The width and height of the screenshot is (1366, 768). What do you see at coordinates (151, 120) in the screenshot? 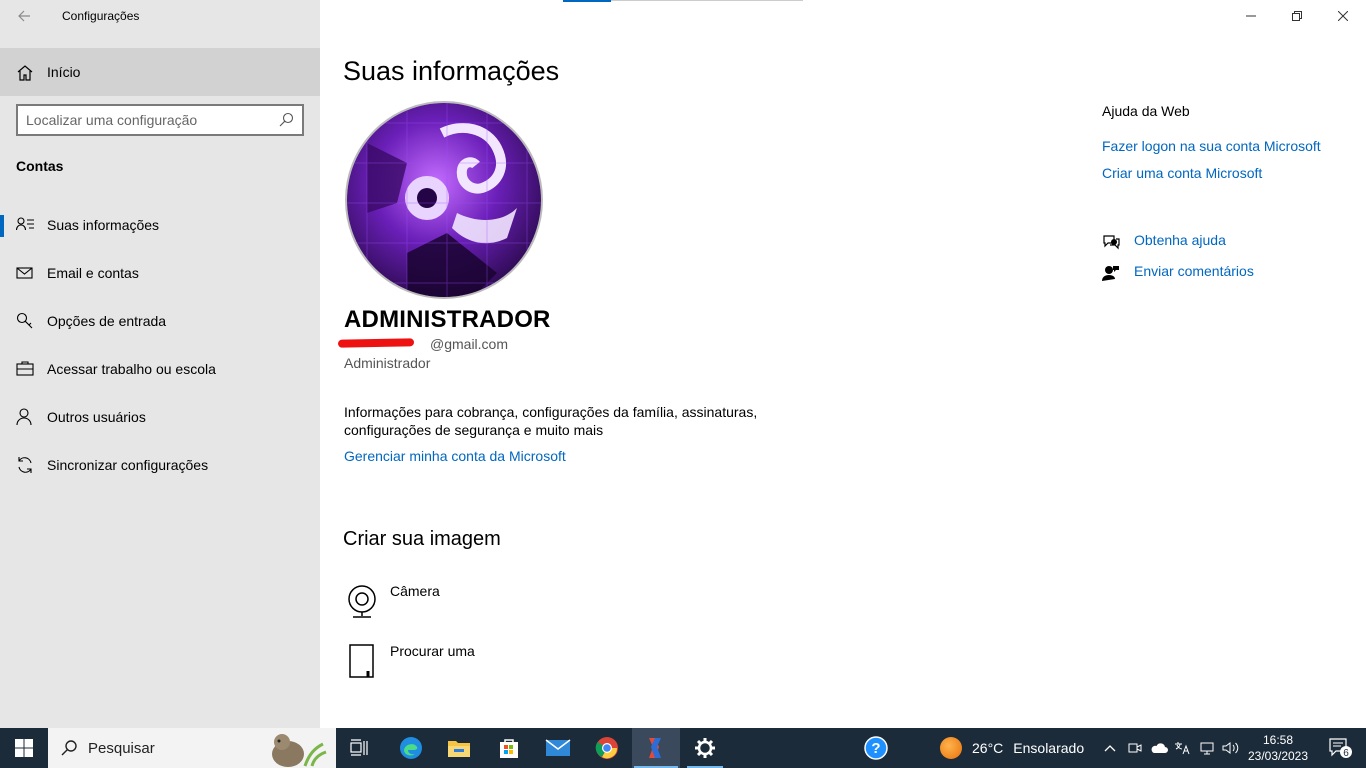
I see `settings-search-input` at bounding box center [151, 120].